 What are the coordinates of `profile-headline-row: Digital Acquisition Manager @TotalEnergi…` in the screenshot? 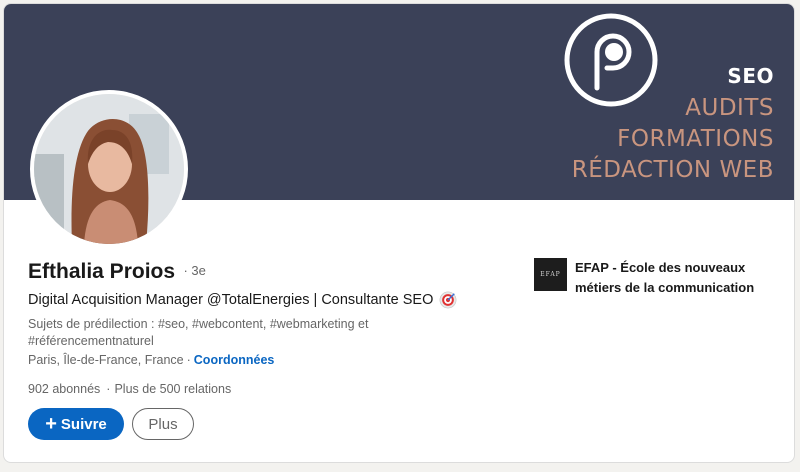 It's located at (242, 300).